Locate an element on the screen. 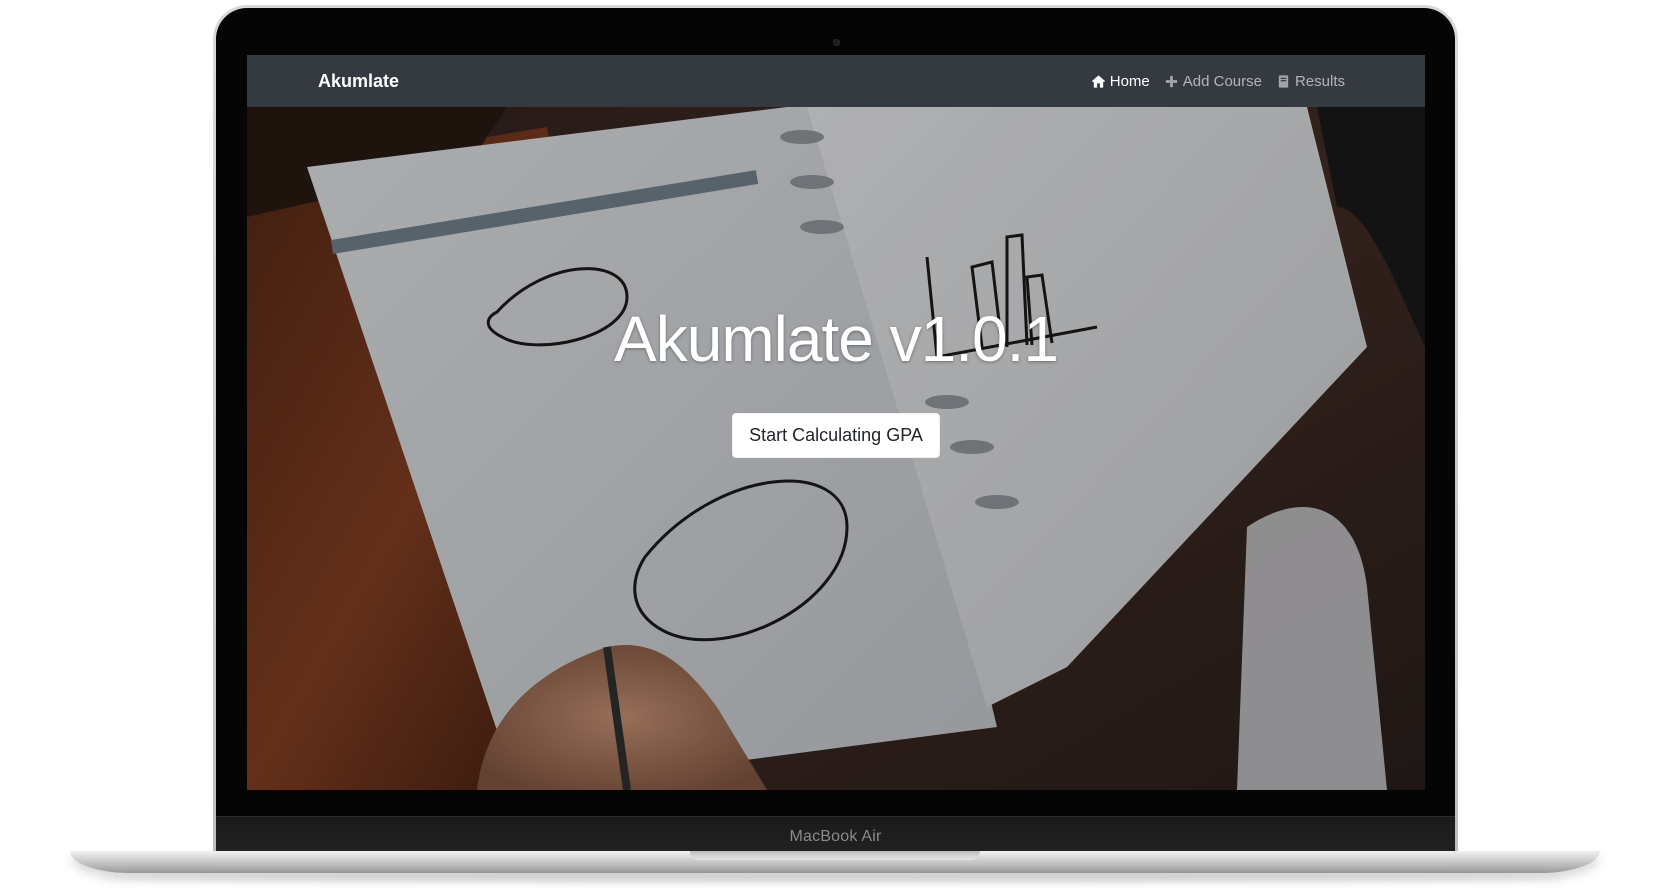 The height and width of the screenshot is (896, 1666). hero-title: Akumlate v1.0.1 is located at coordinates (836, 339).